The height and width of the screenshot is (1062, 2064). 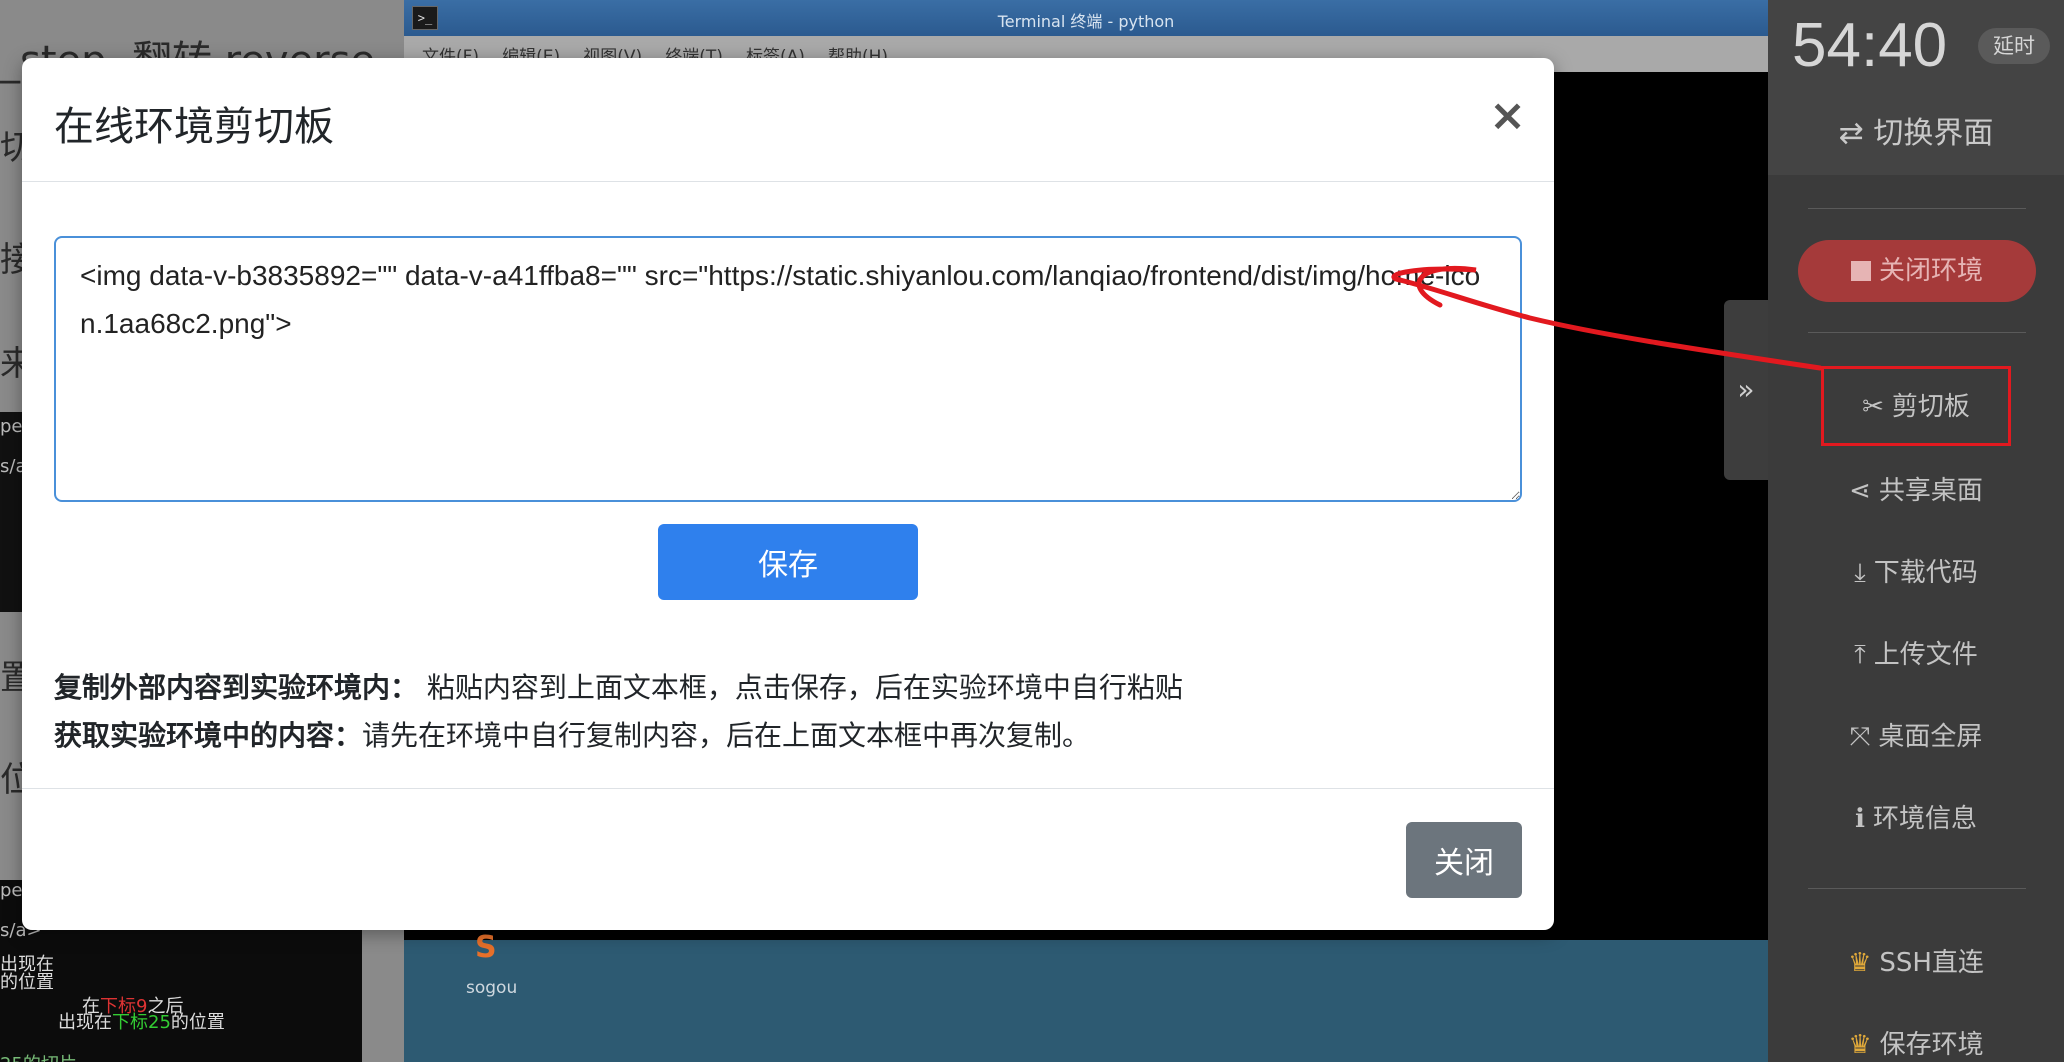 I want to click on modal-title: 在线环境剪切板, so click(x=194, y=127).